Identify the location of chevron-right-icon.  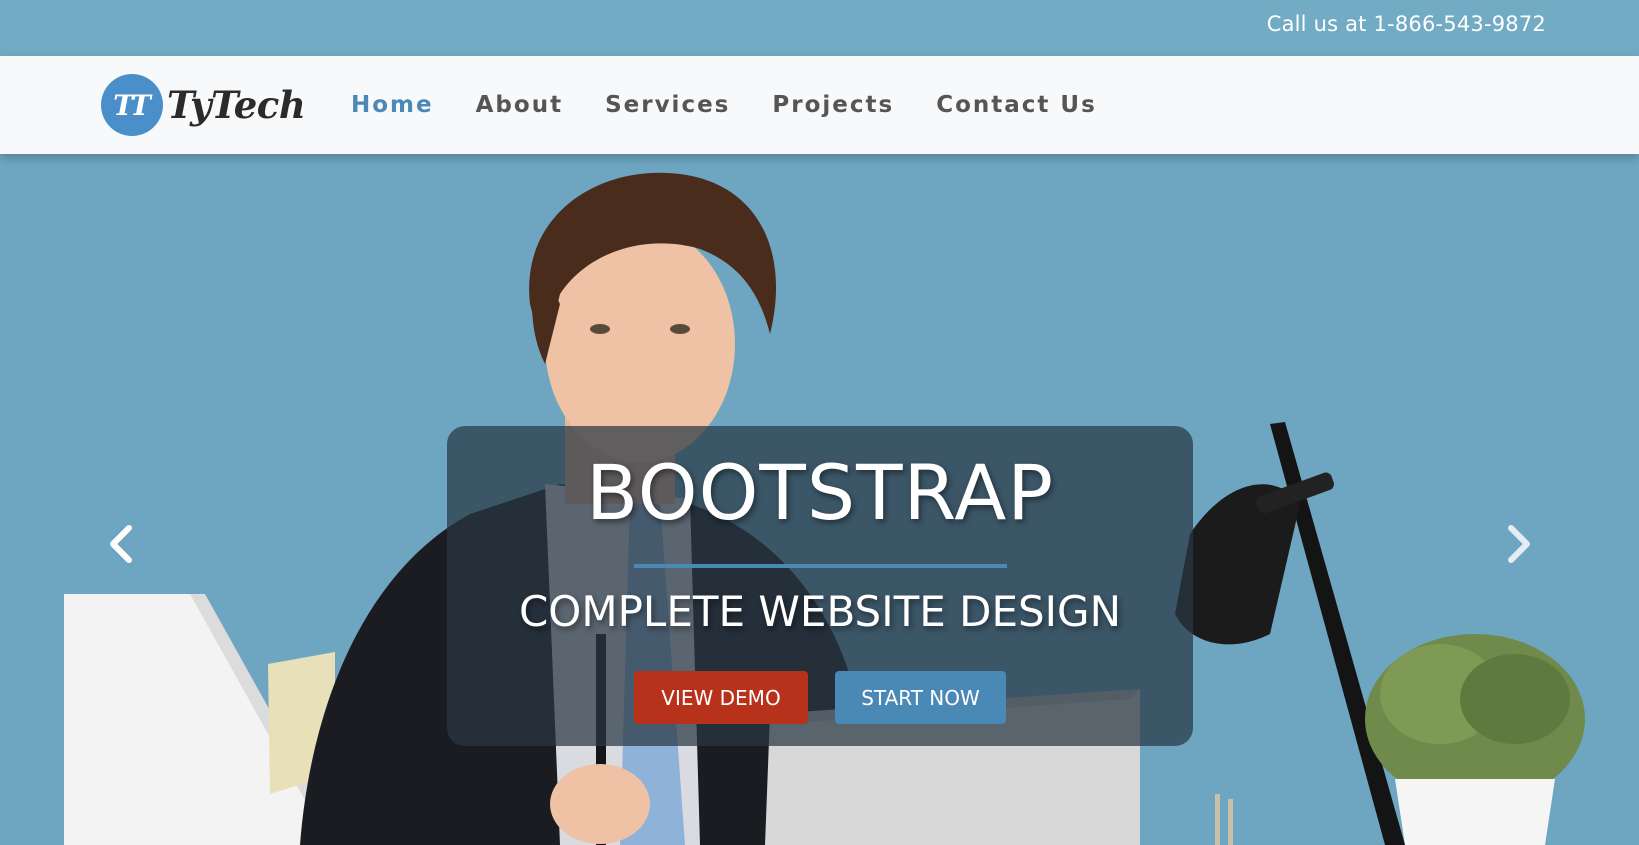
(1519, 544).